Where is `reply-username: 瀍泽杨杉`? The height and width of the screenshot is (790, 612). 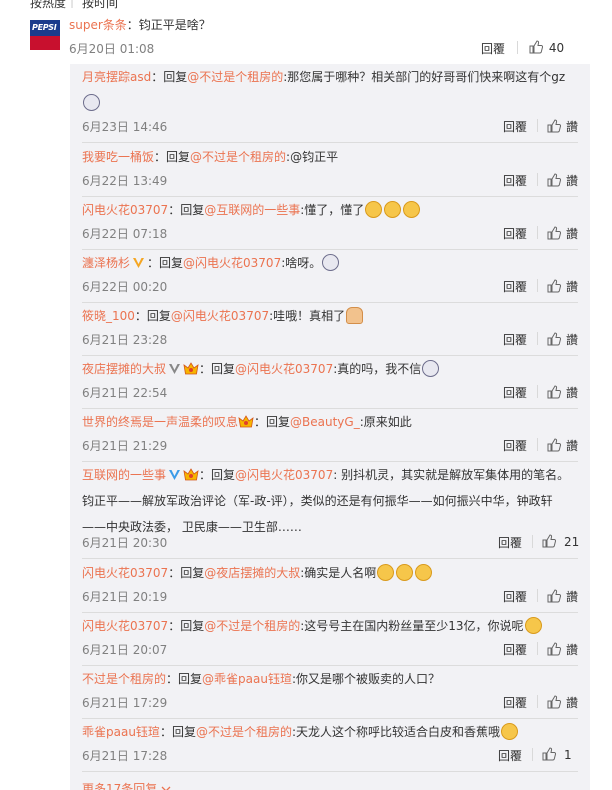
reply-username: 瀍泽杨杉 is located at coordinates (106, 263).